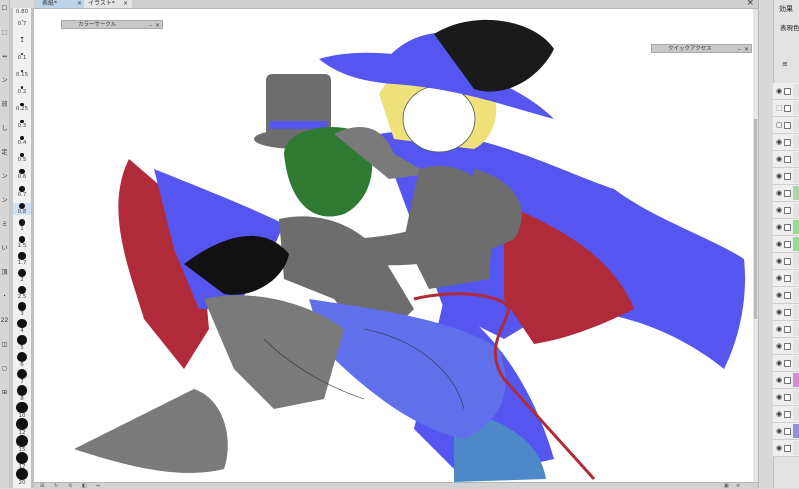 This screenshot has height=489, width=799. What do you see at coordinates (22, 259) in the screenshot?
I see `brush-size-item: 1.7` at bounding box center [22, 259].